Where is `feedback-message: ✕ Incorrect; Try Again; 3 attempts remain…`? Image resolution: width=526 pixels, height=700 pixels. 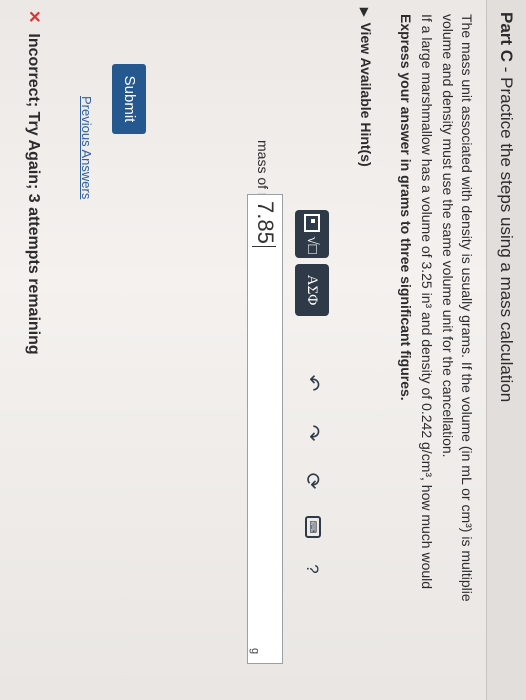
feedback-message: ✕ Incorrect; Try Again; 3 attempts remain… is located at coordinates (34, 182).